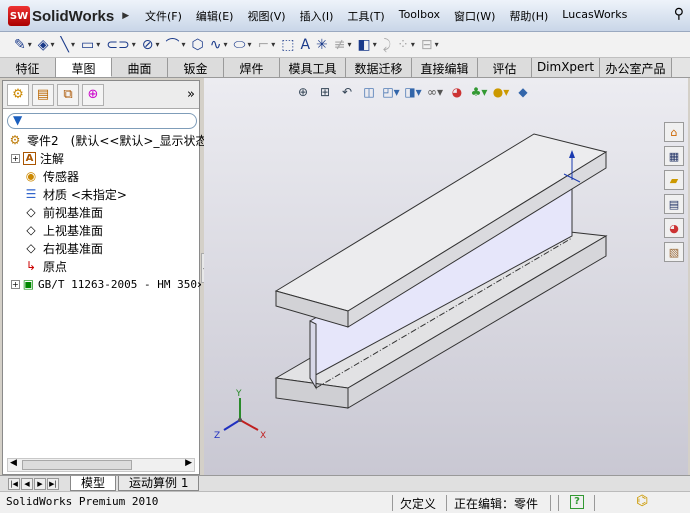 The height and width of the screenshot is (513, 690). Describe the element at coordinates (430, 45) in the screenshot. I see `move-entities-icon: ⊟ ▾` at that location.